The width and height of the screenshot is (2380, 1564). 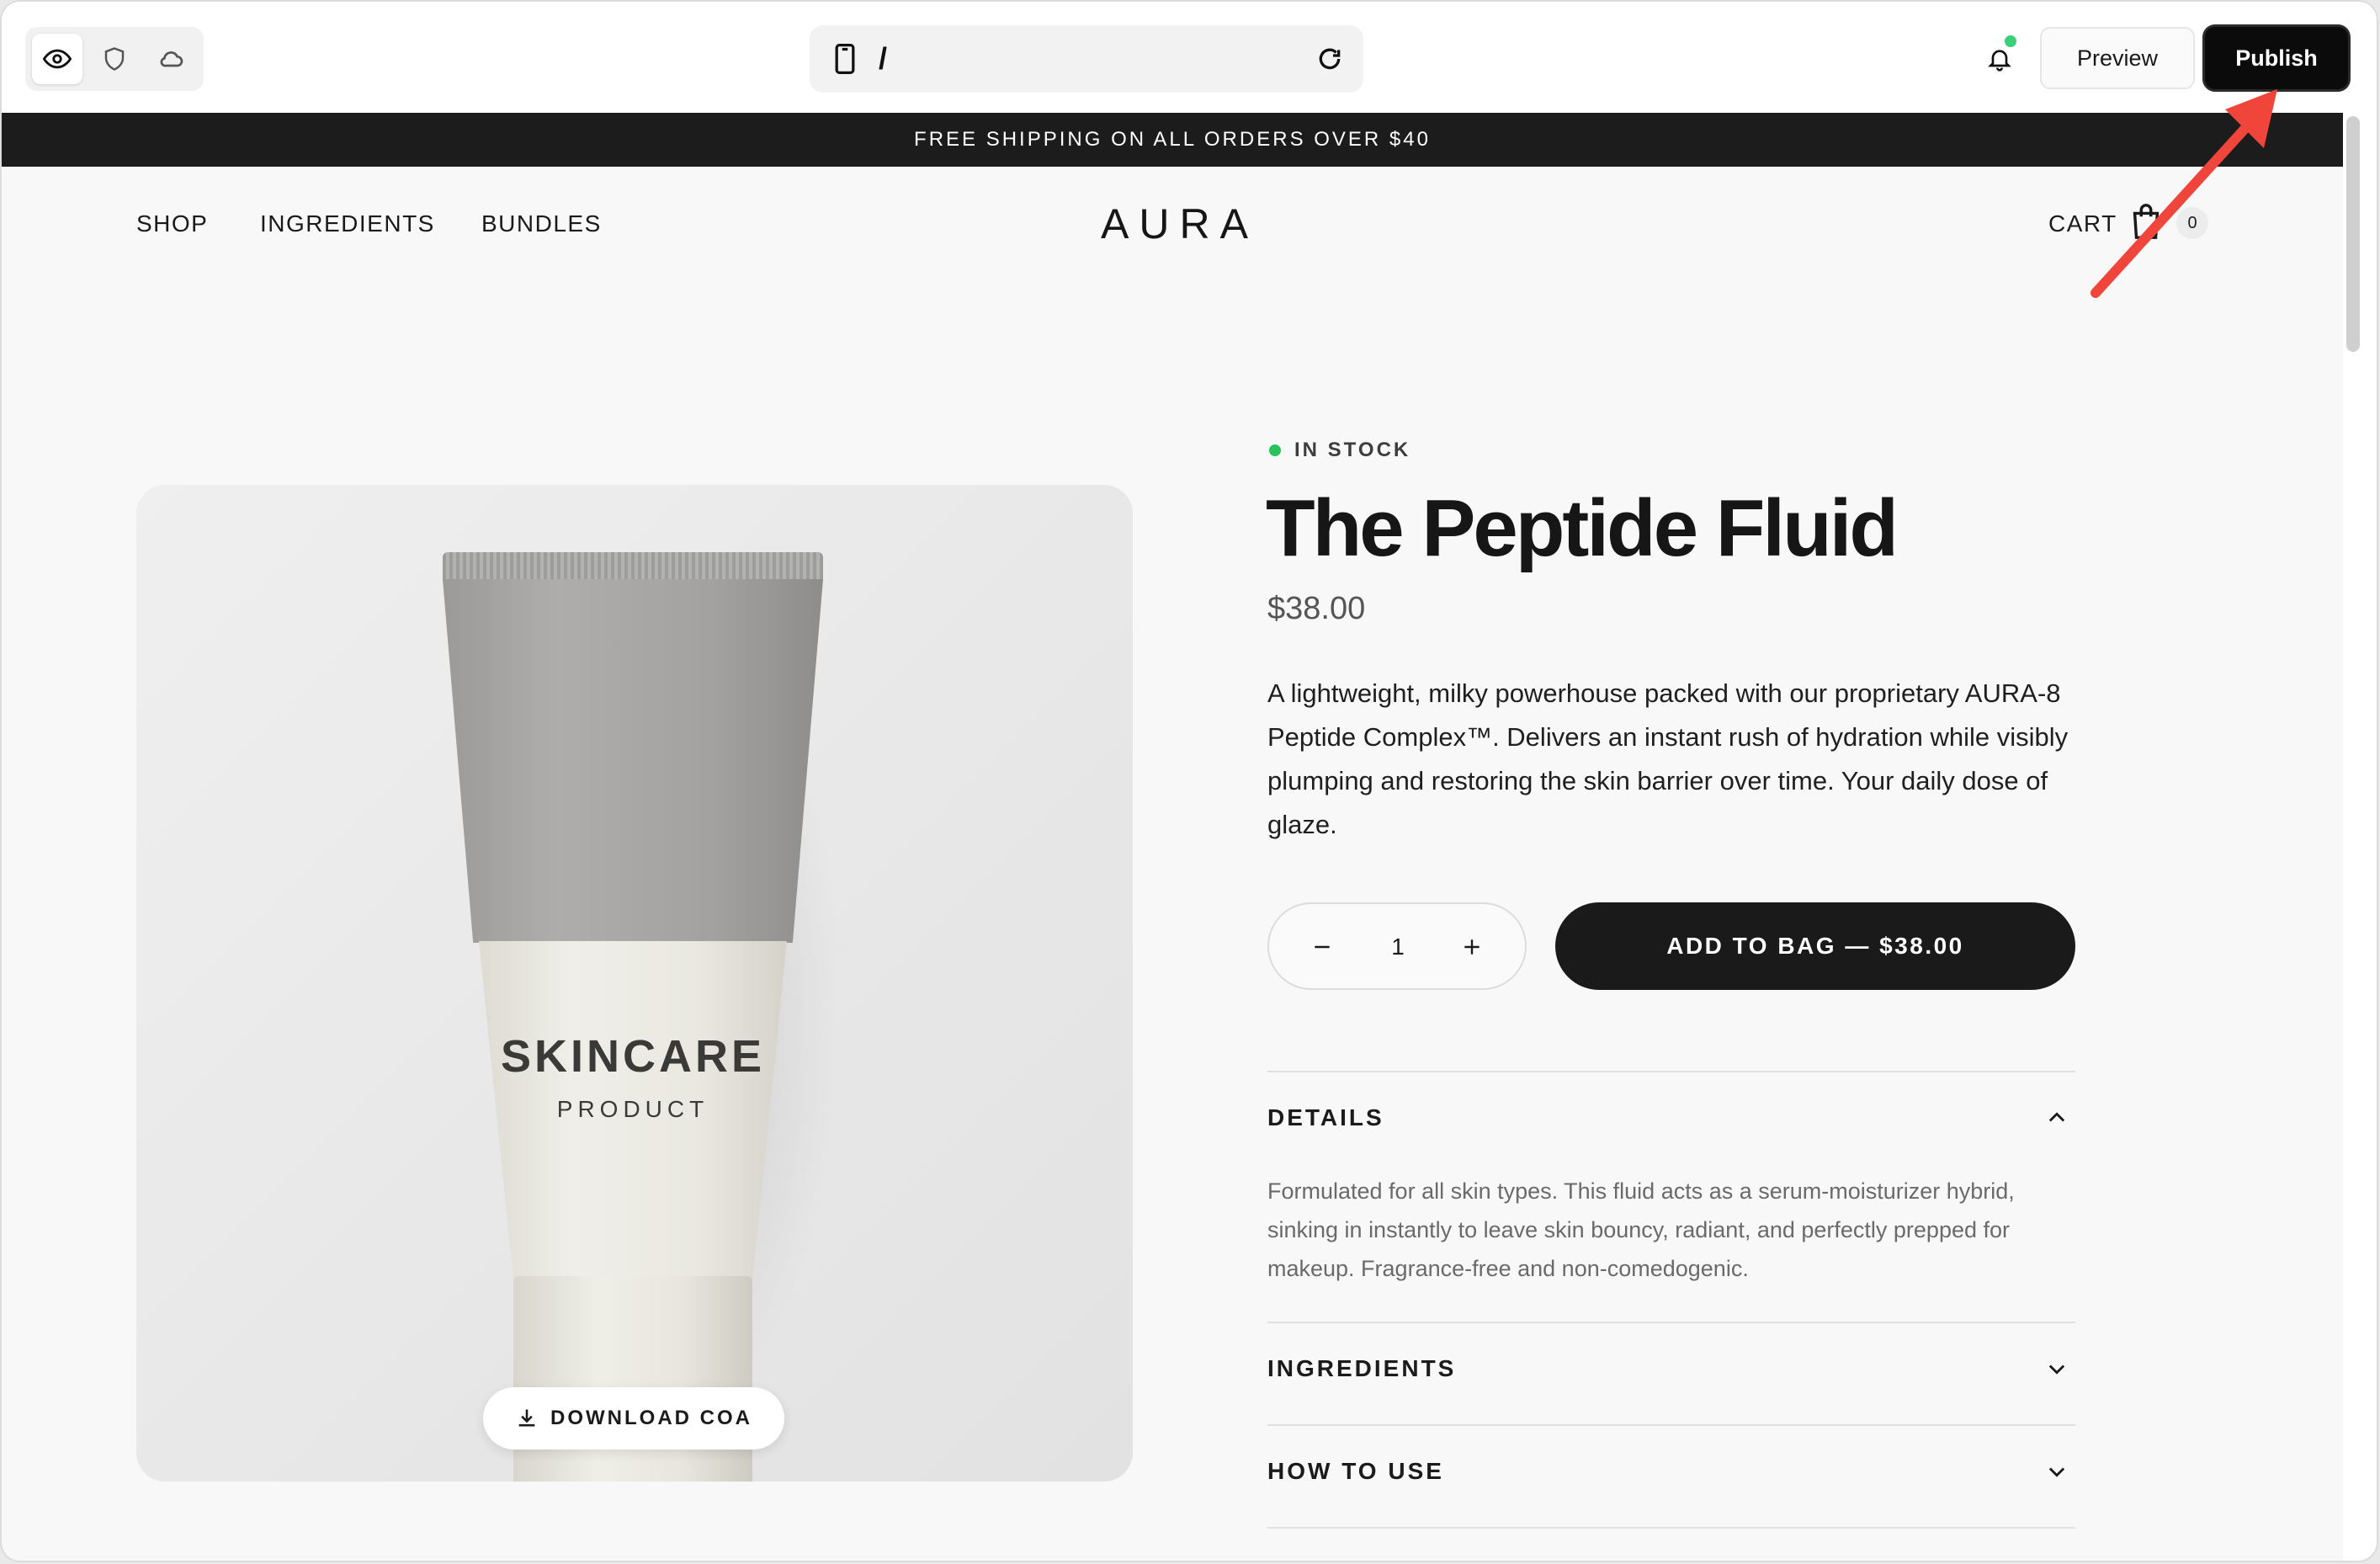 What do you see at coordinates (845, 59) in the screenshot?
I see `phone-icon` at bounding box center [845, 59].